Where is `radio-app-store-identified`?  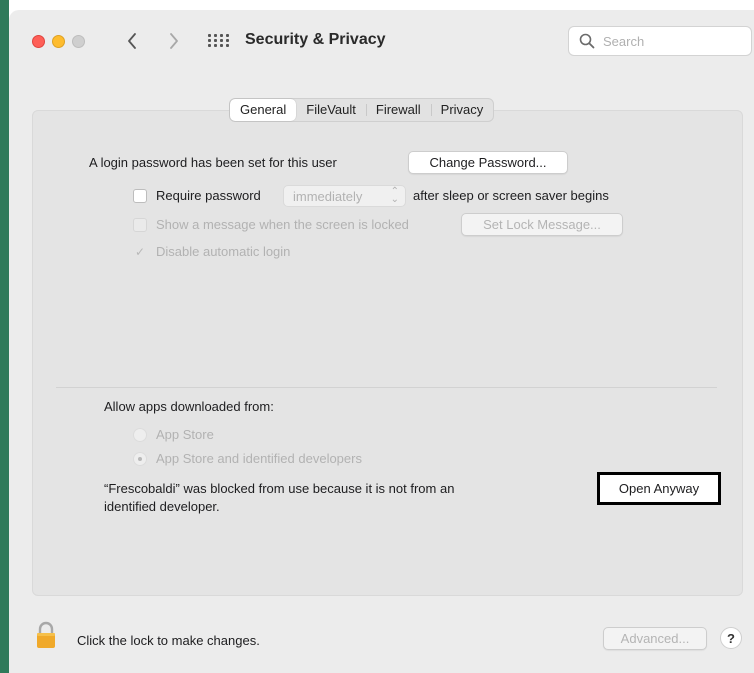 radio-app-store-identified is located at coordinates (140, 459).